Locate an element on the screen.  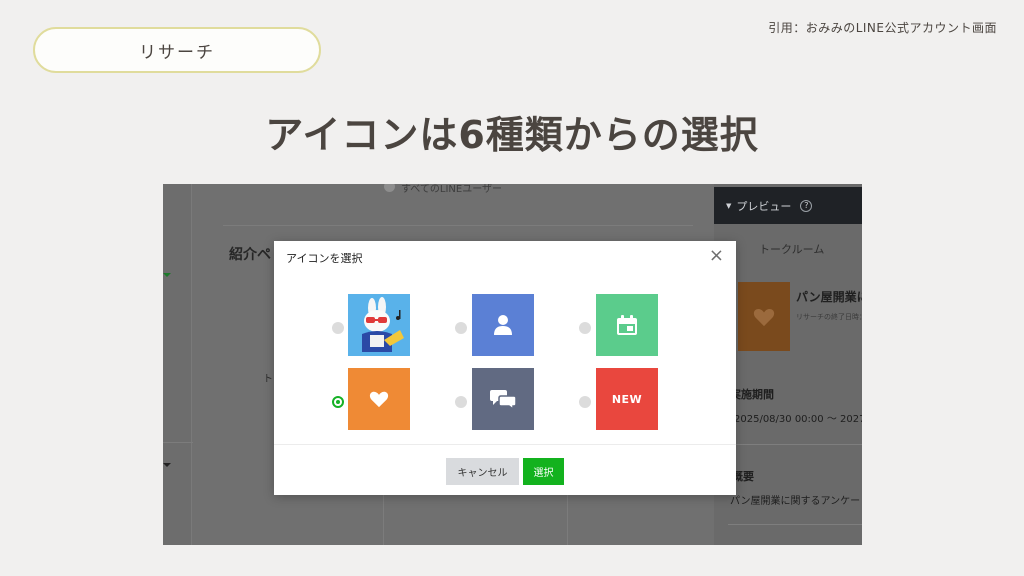
icon-option-radio-calendar is located at coordinates (585, 328).